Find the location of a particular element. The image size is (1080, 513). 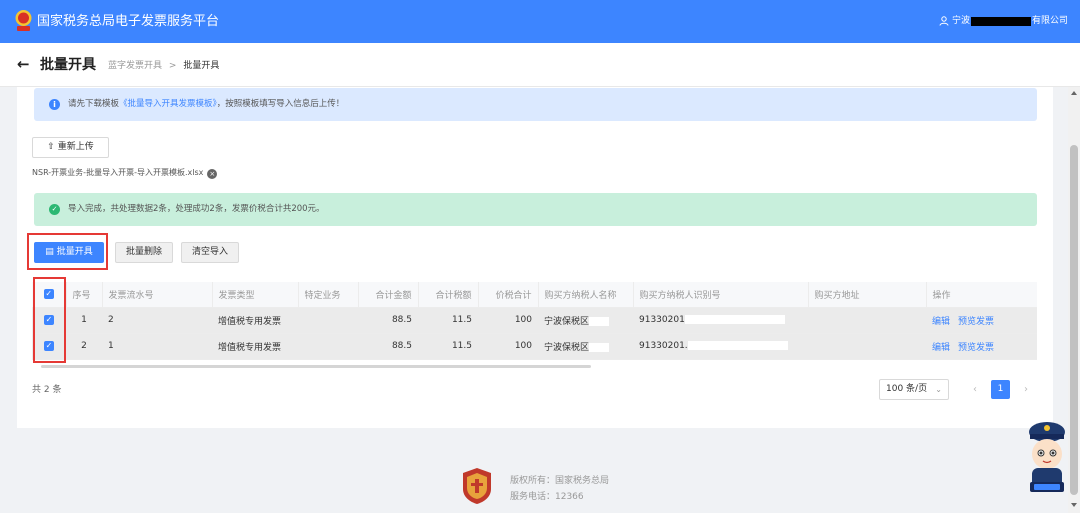

batch-delete-button: 批量删除 is located at coordinates (144, 252).